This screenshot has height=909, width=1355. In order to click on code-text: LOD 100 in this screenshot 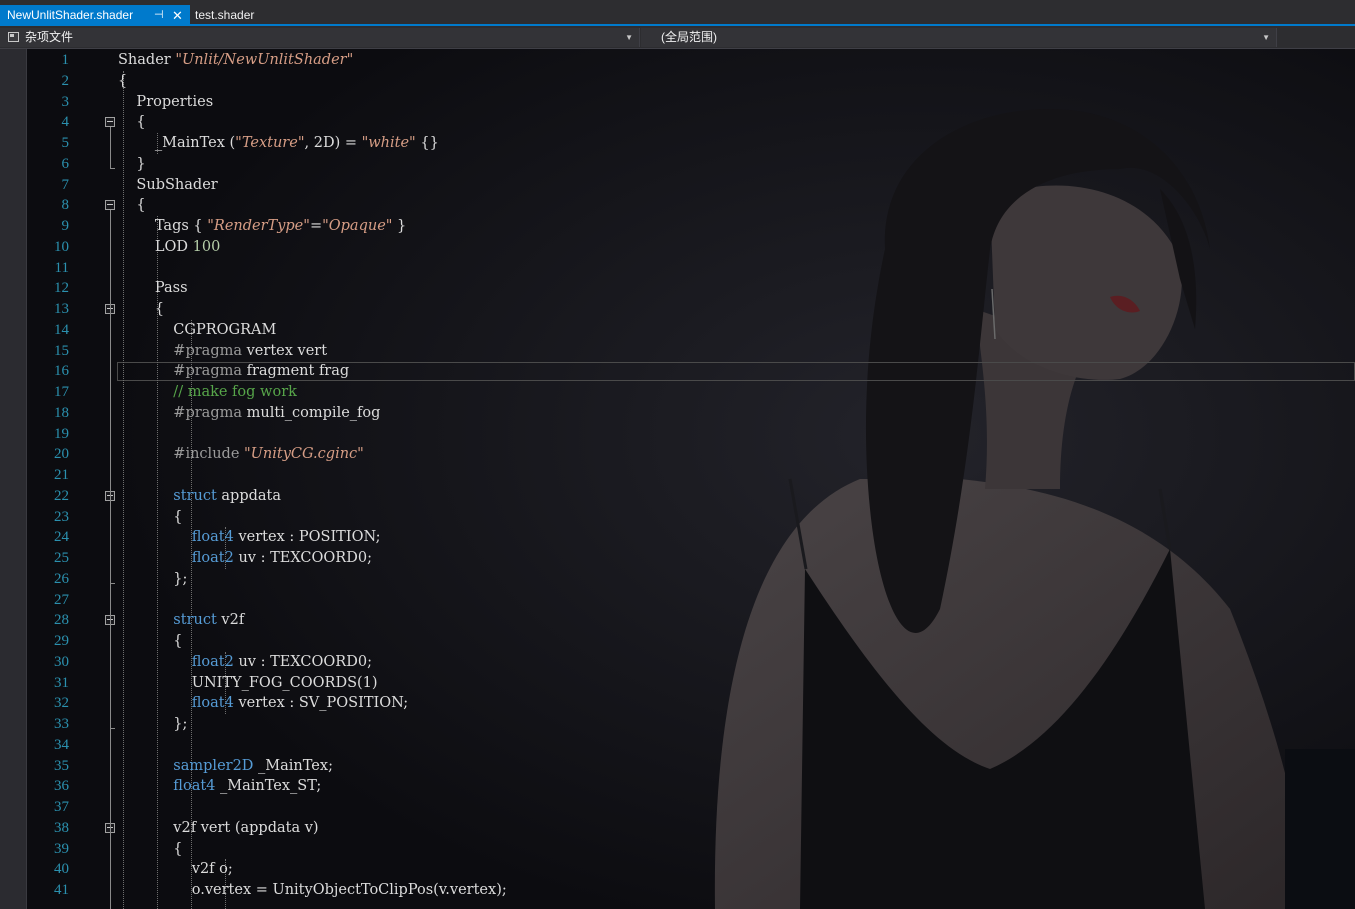, I will do `click(169, 247)`.